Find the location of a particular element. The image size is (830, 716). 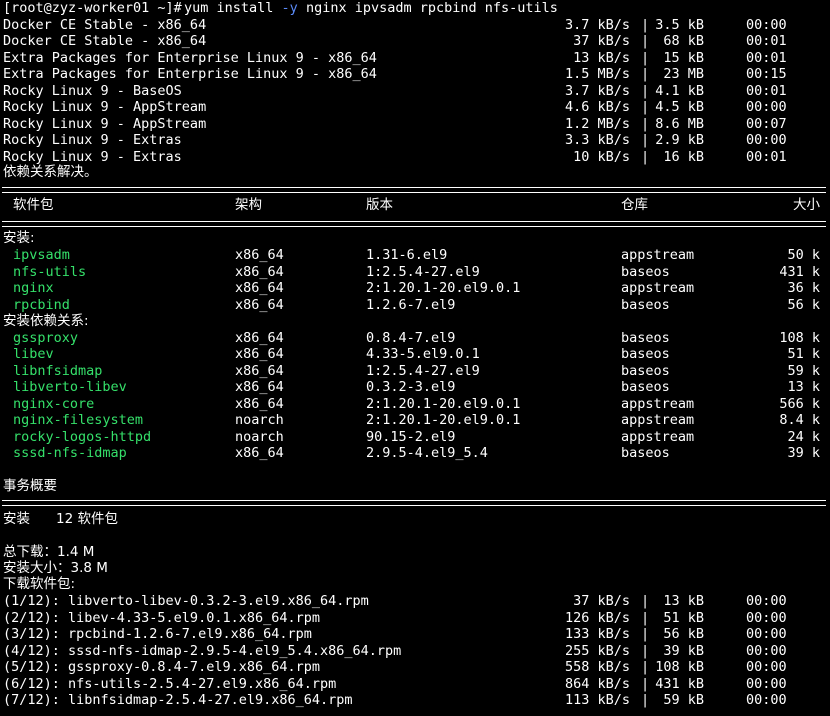

install-heading: 安装: is located at coordinates (19, 238).